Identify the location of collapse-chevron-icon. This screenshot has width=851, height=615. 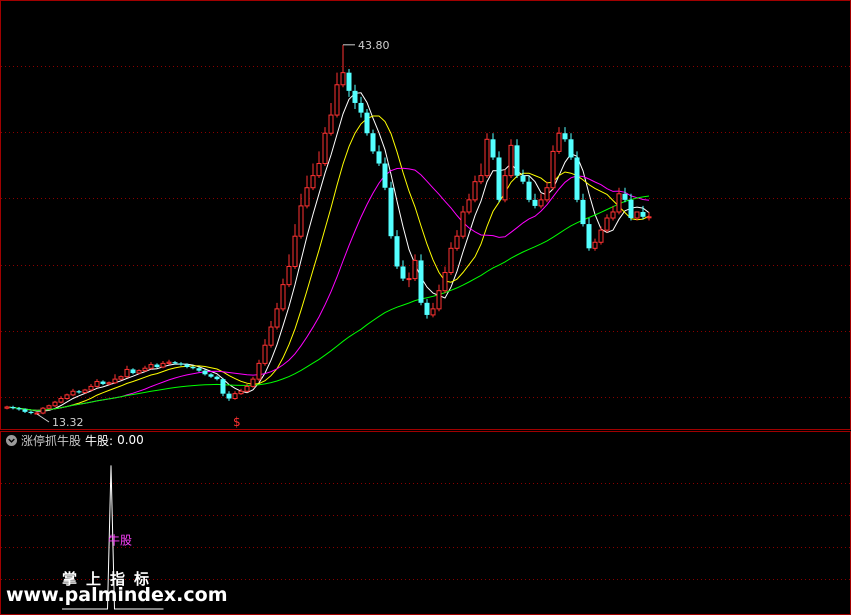
(11, 440).